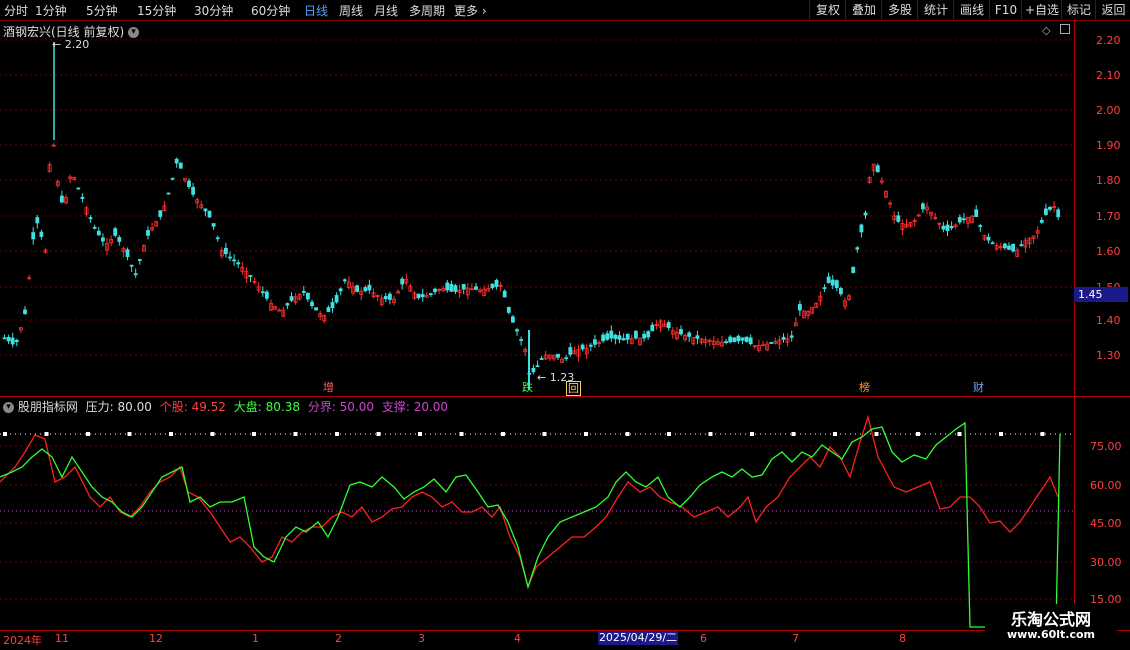 The width and height of the screenshot is (1130, 650). Describe the element at coordinates (1106, 562) in the screenshot. I see `y-tick: 30.00` at that location.